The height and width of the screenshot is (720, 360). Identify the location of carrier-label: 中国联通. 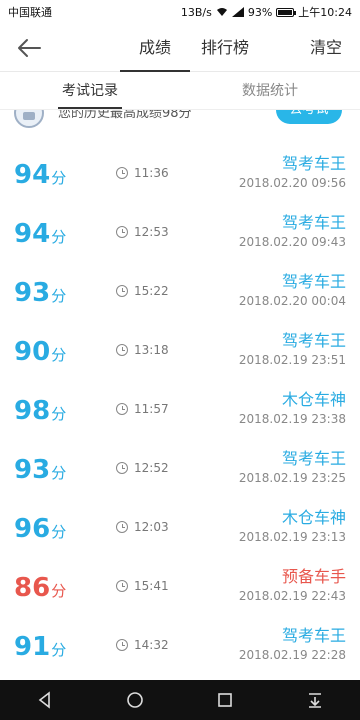
(30, 12).